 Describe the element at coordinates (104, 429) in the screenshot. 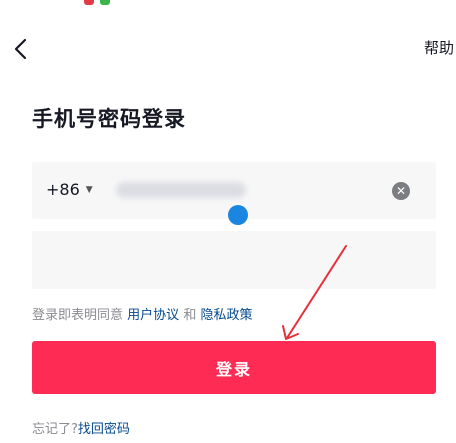

I see `recover-password-link: 找回密码` at that location.